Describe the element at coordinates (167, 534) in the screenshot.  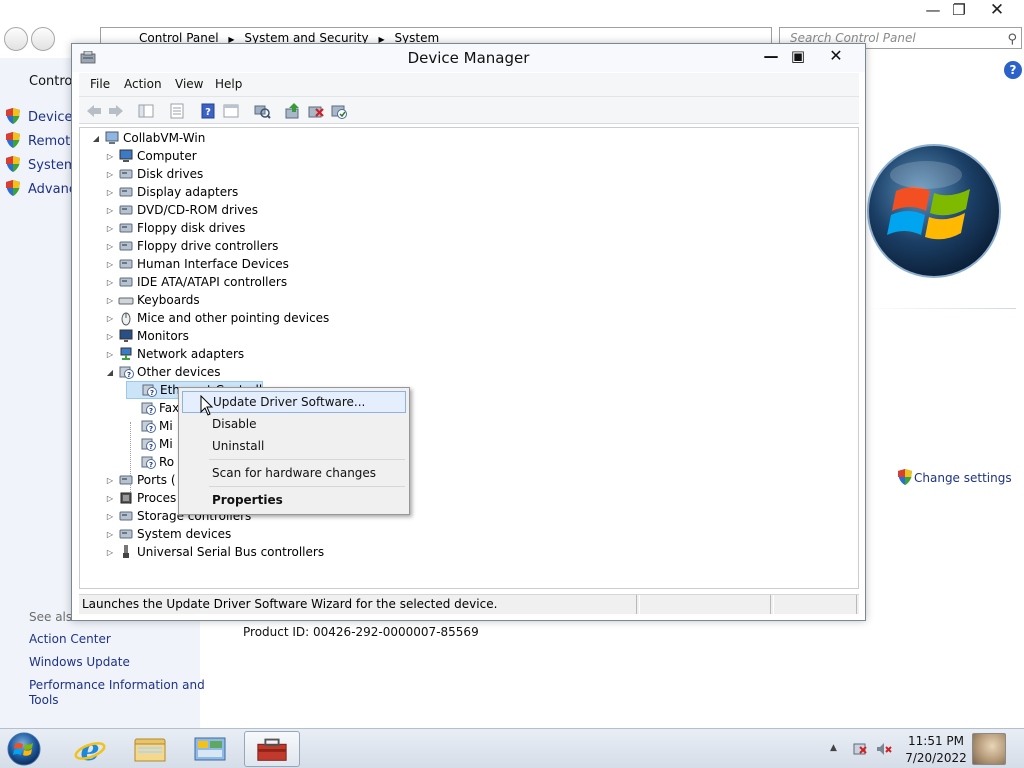
I see `tree-category: ▷ System devices` at that location.